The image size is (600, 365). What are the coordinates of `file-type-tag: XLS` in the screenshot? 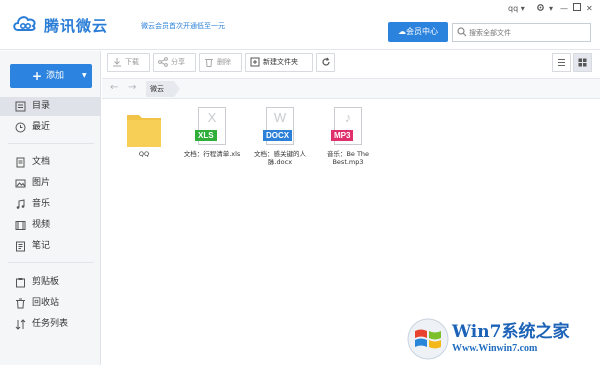 It's located at (206, 135).